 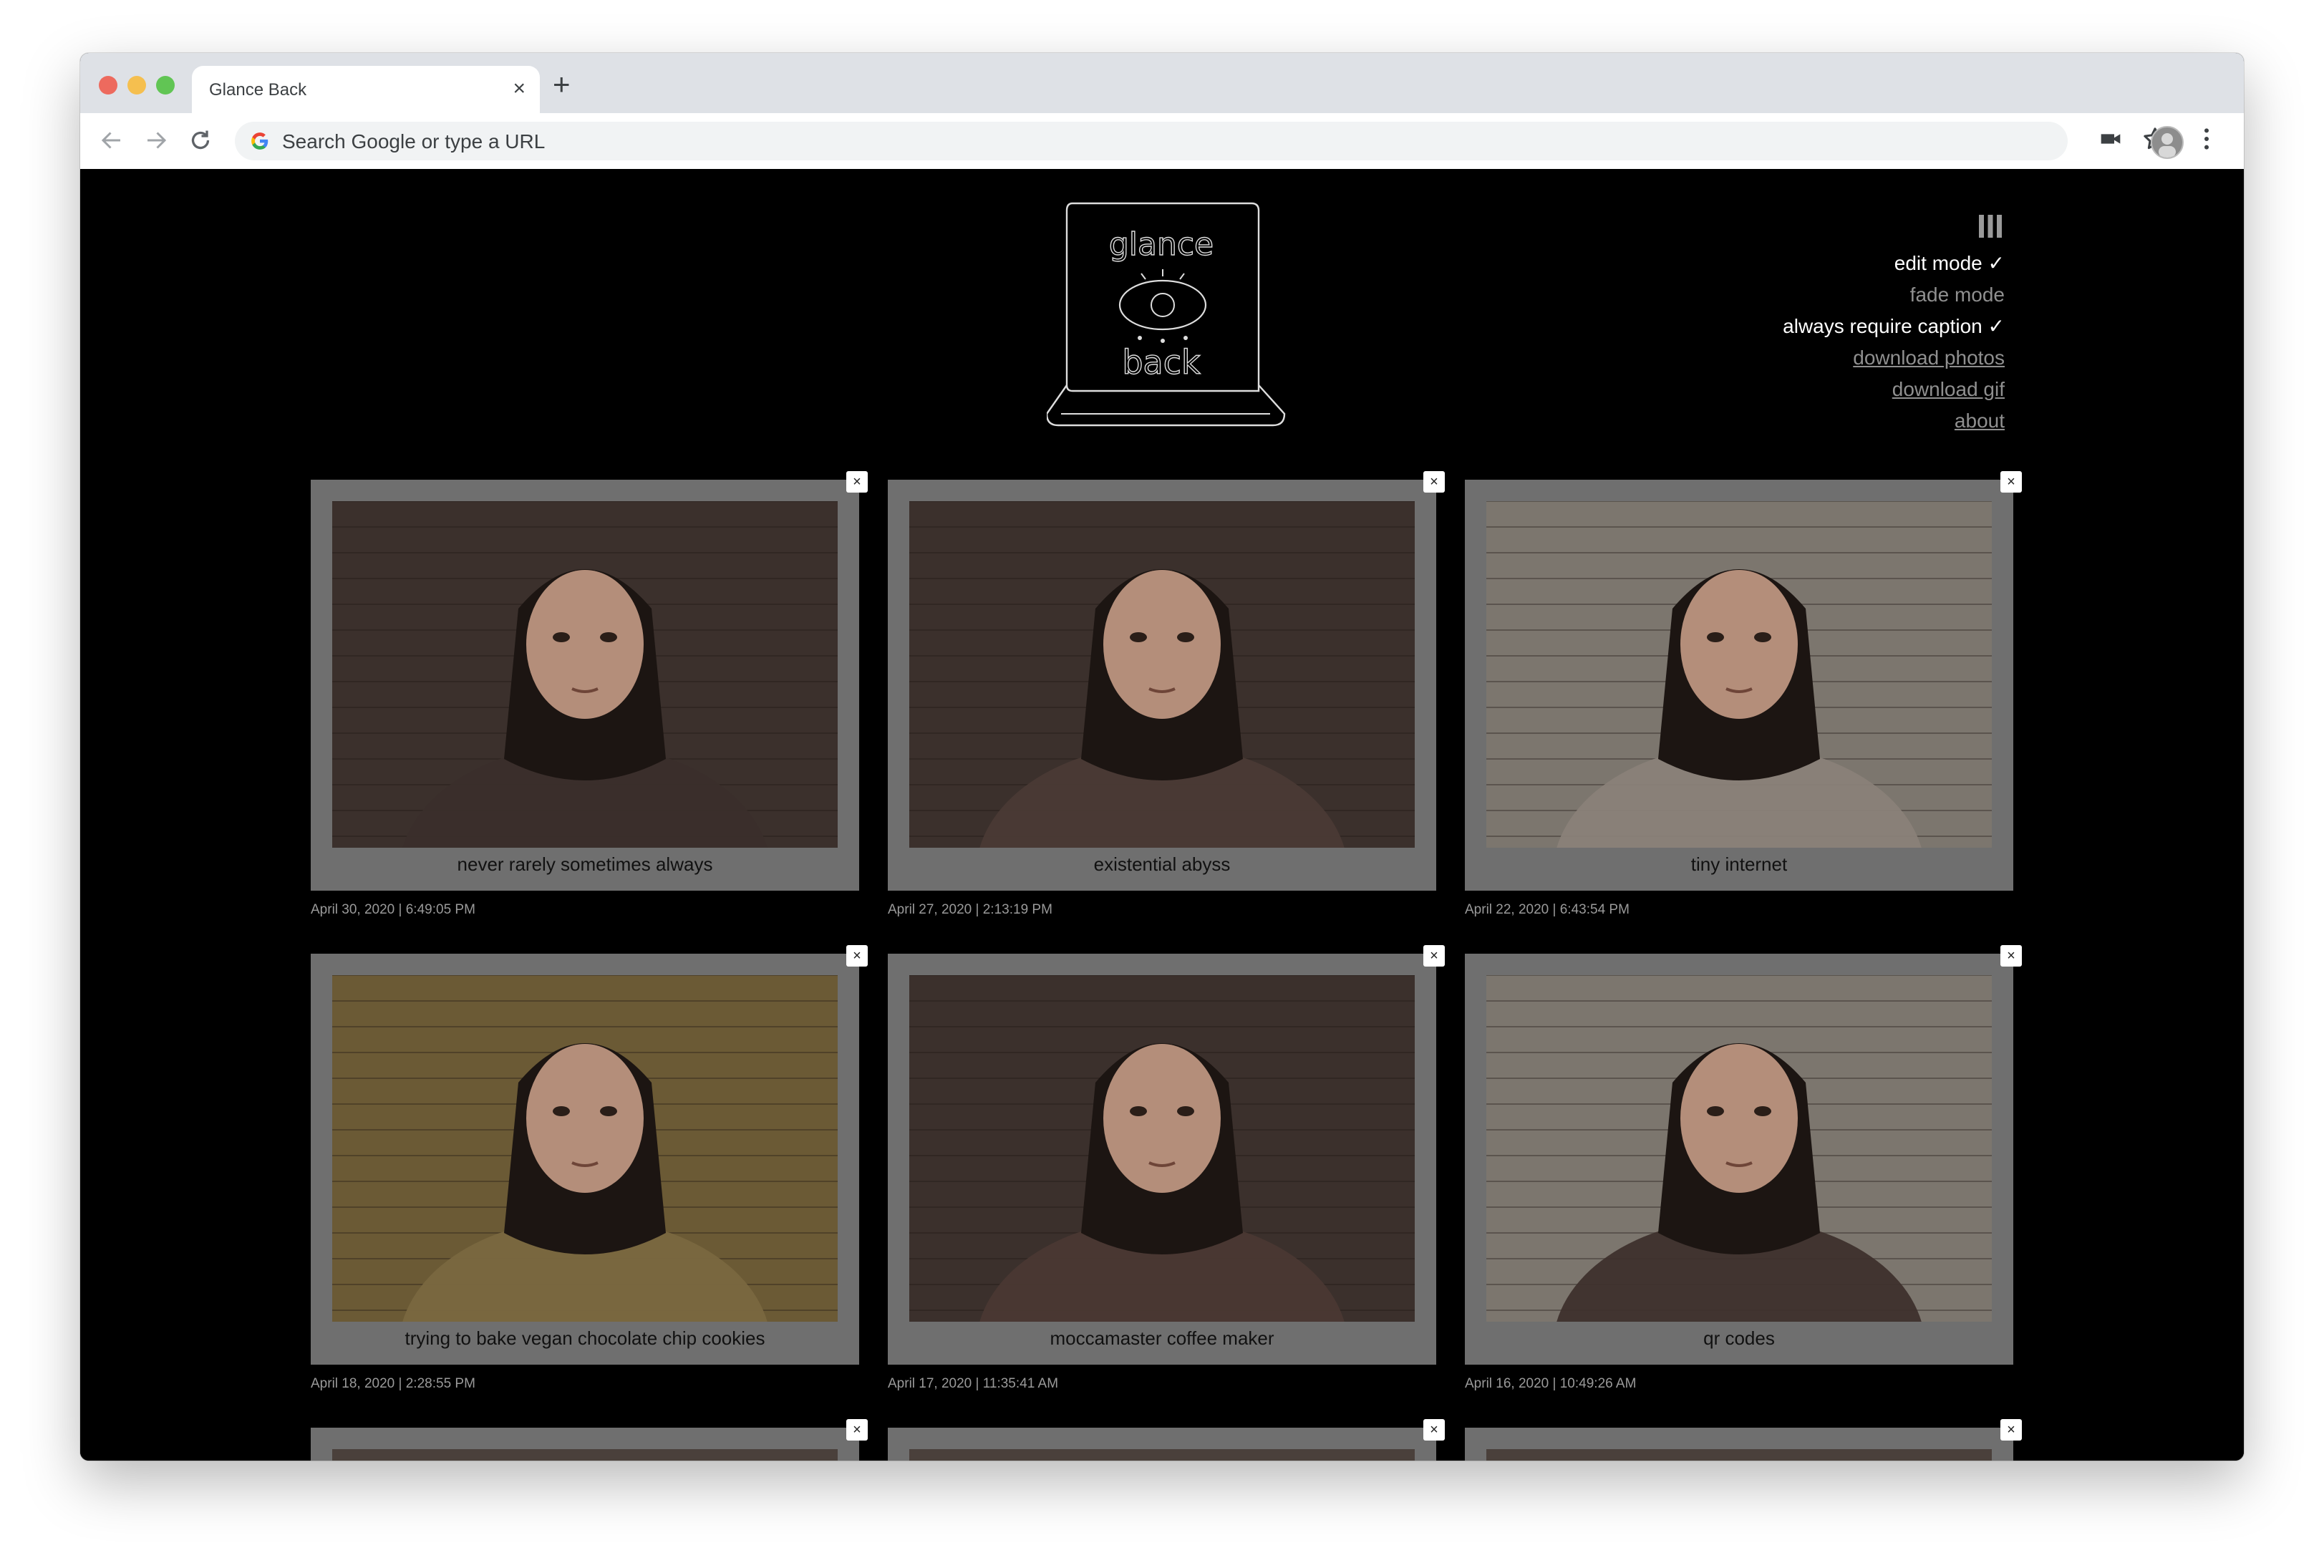 What do you see at coordinates (1161, 244) in the screenshot?
I see `logo-top-text: glance` at bounding box center [1161, 244].